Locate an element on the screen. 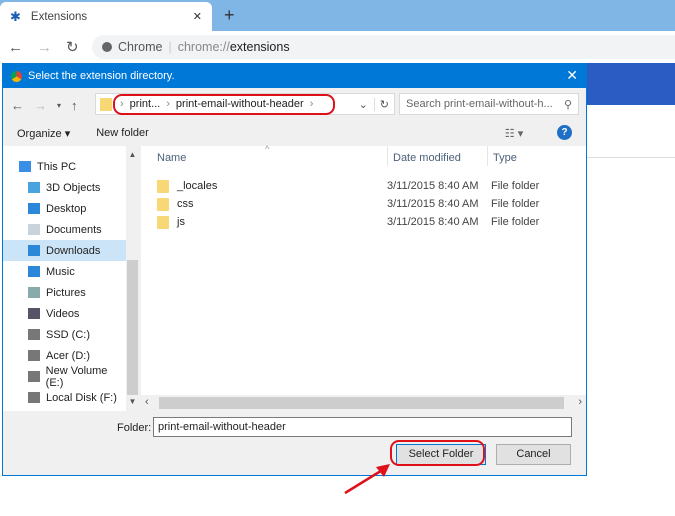 The width and height of the screenshot is (675, 516). nav-item: Local Disk (F:) is located at coordinates (64, 397).